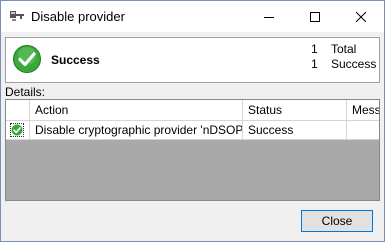 The image size is (385, 242). I want to click on column-header-selector, so click(18, 110).